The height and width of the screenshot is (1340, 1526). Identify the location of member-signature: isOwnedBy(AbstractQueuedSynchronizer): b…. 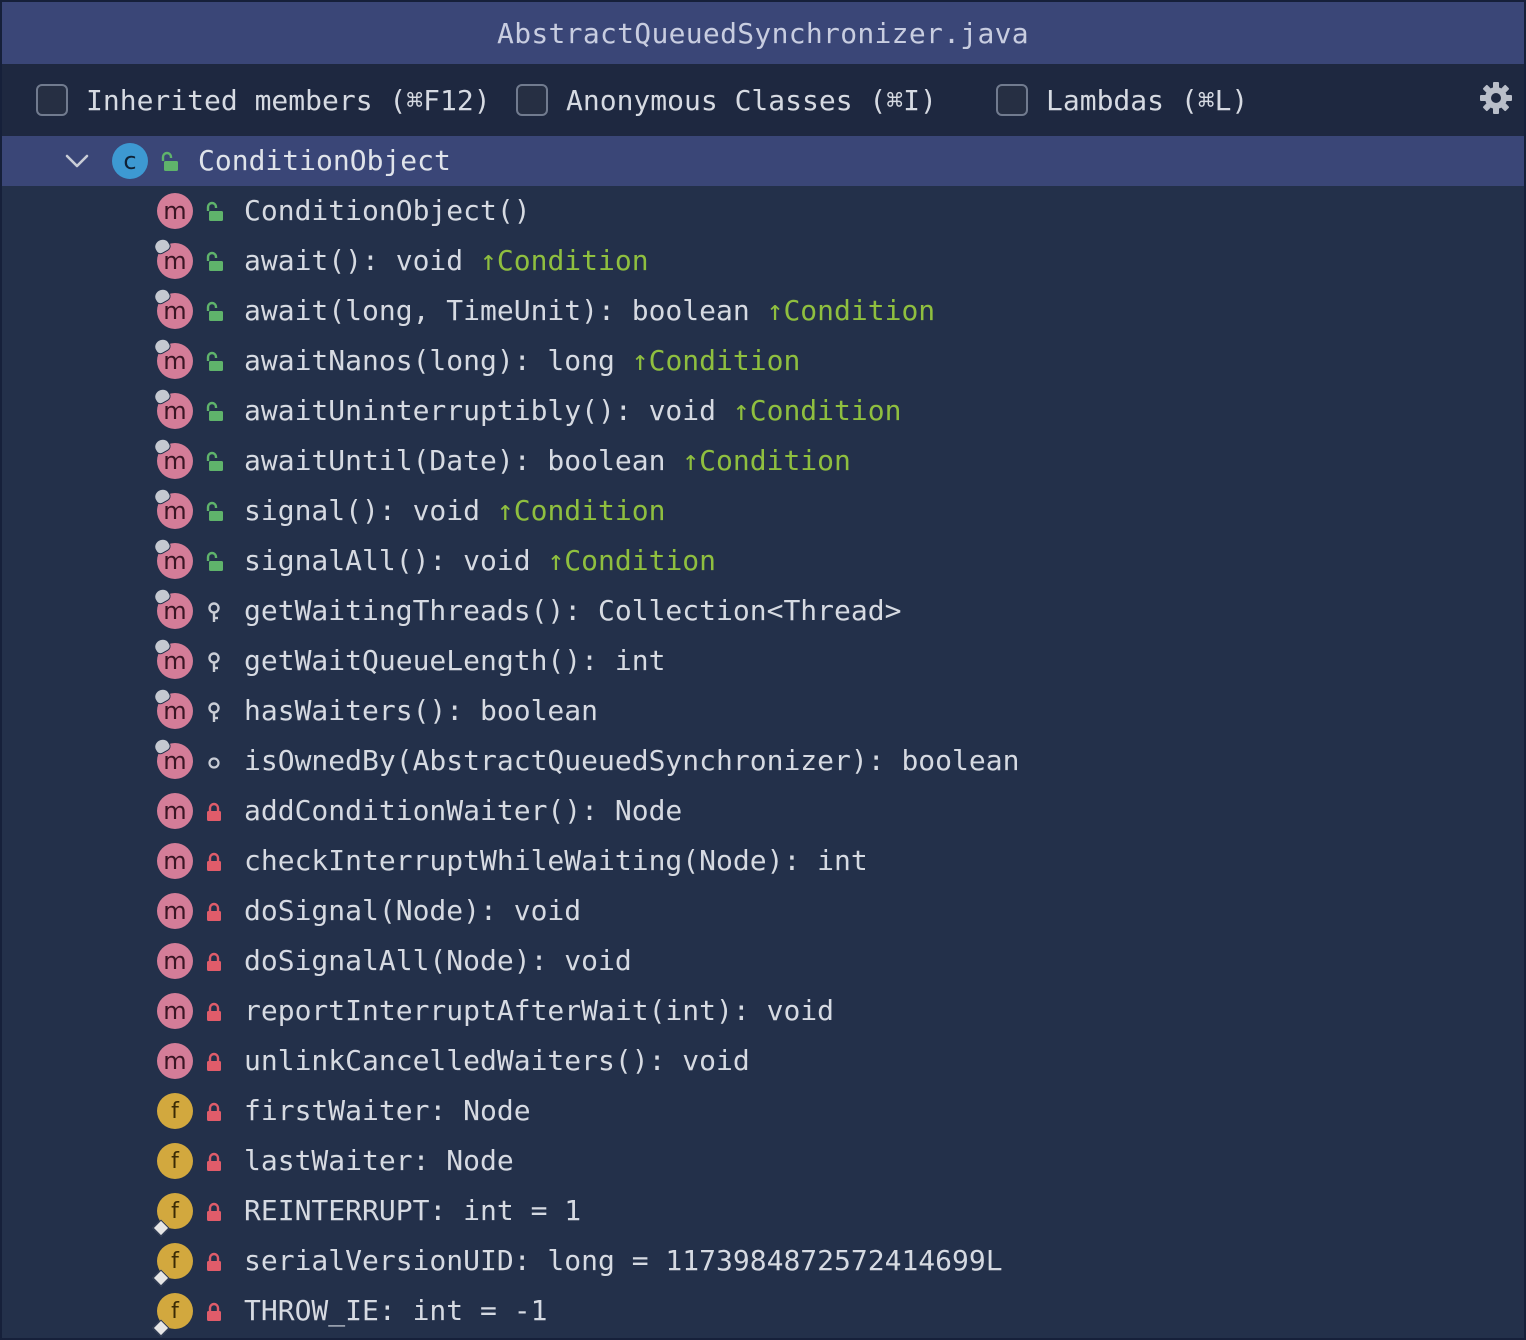
(632, 760).